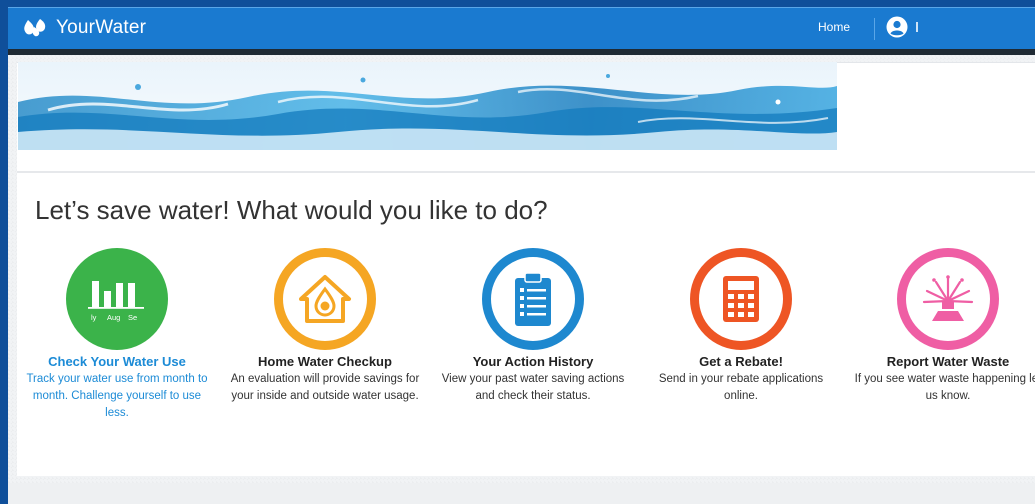 Image resolution: width=1035 pixels, height=504 pixels. Describe the element at coordinates (117, 361) in the screenshot. I see `check-water-use-title: Check Your Water Use` at that location.